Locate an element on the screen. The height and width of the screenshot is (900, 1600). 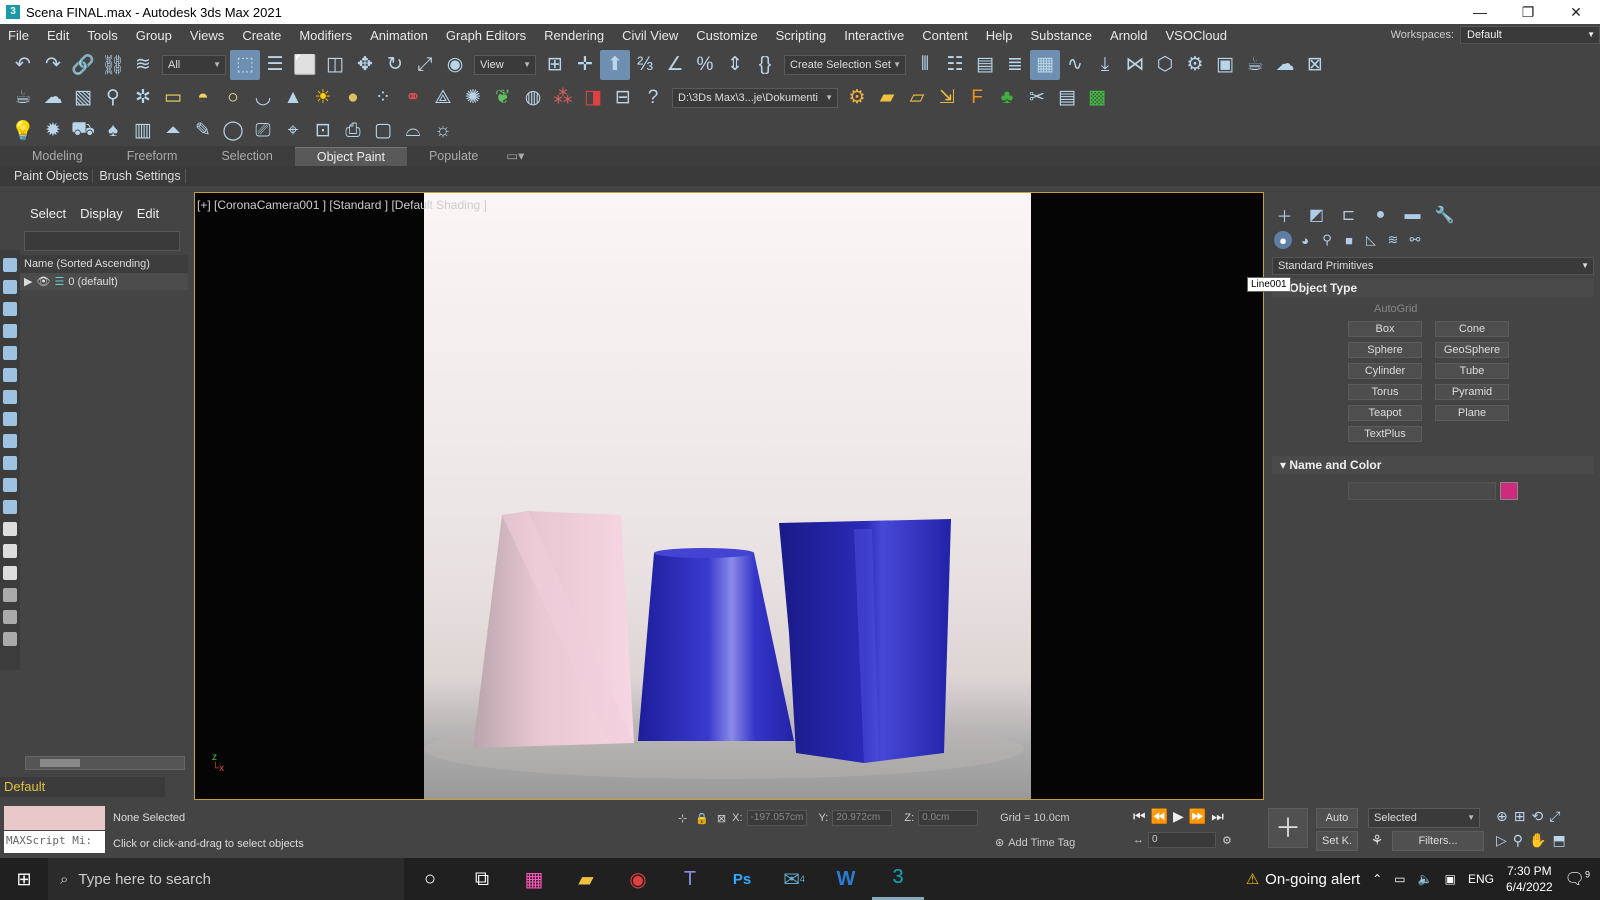
layer-explorer-icon: ≣ is located at coordinates (1015, 65).